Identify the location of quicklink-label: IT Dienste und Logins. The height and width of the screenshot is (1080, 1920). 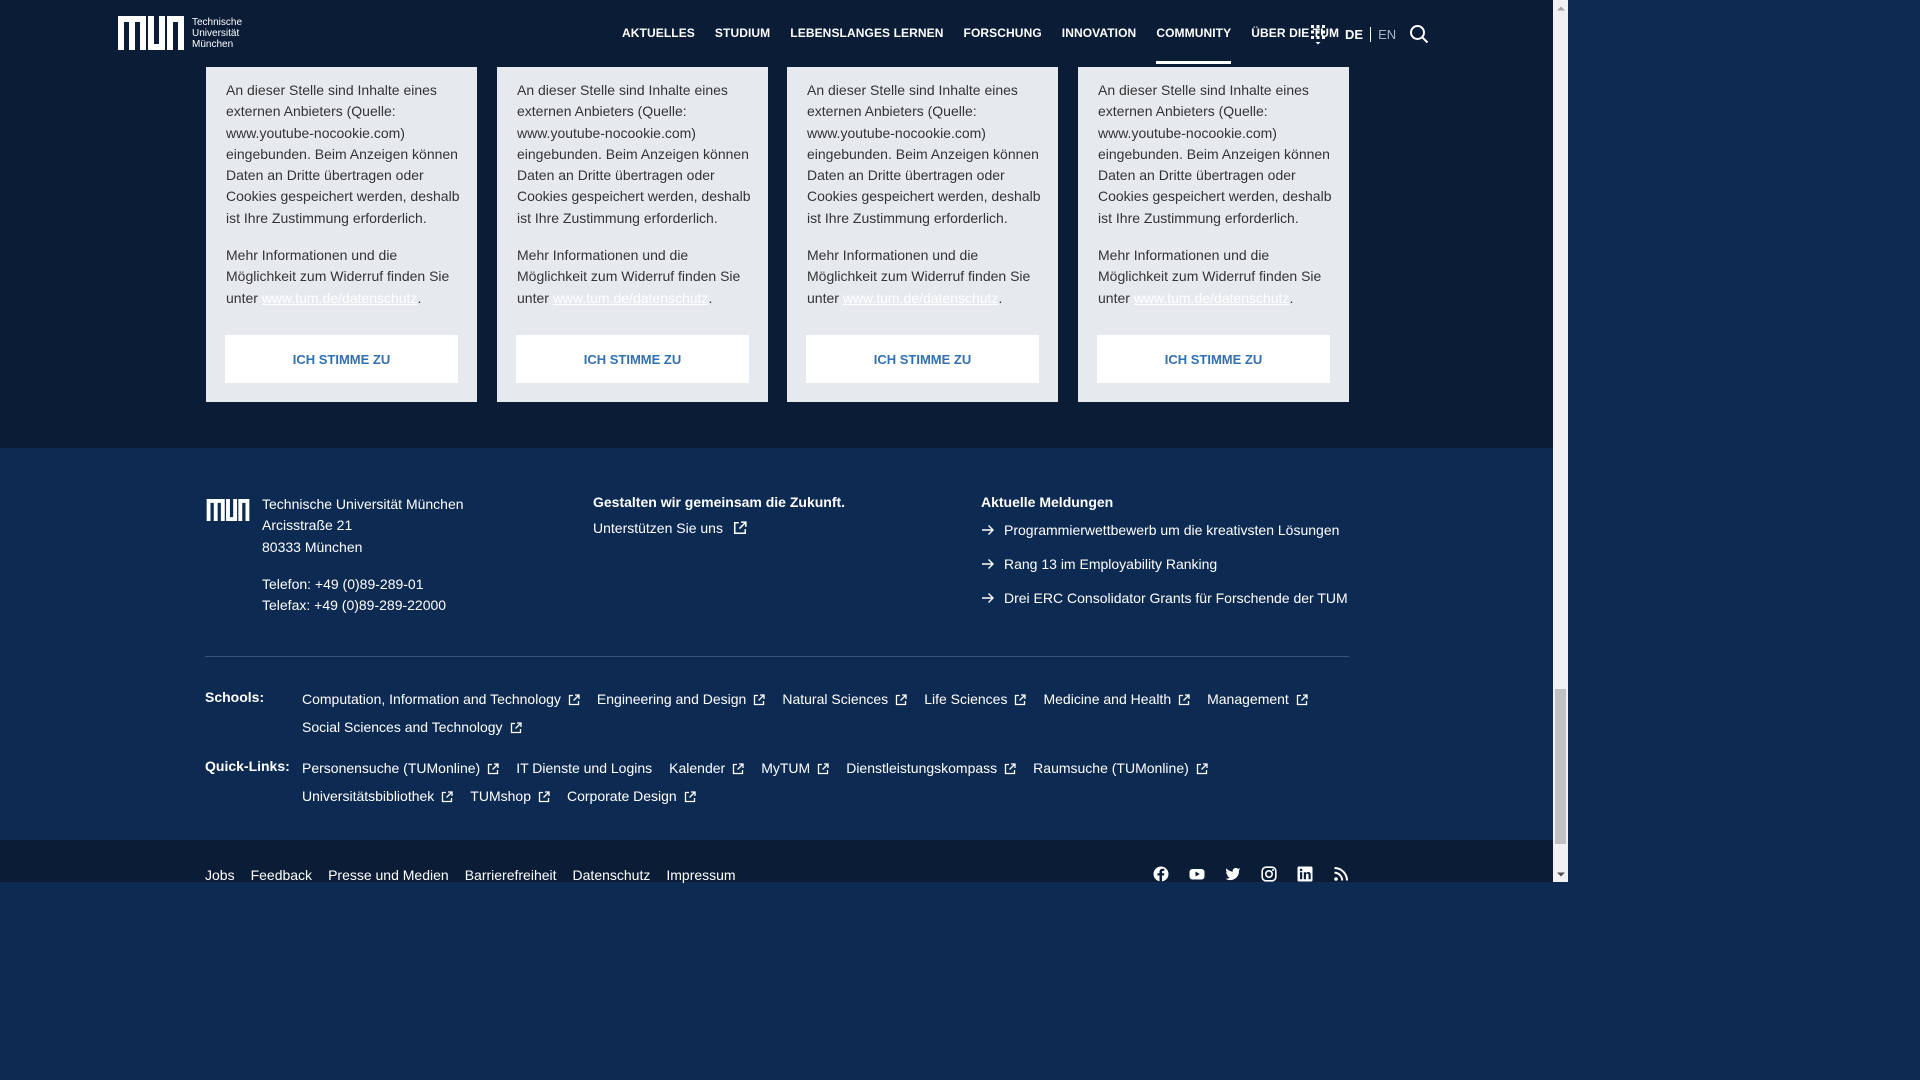
(584, 768).